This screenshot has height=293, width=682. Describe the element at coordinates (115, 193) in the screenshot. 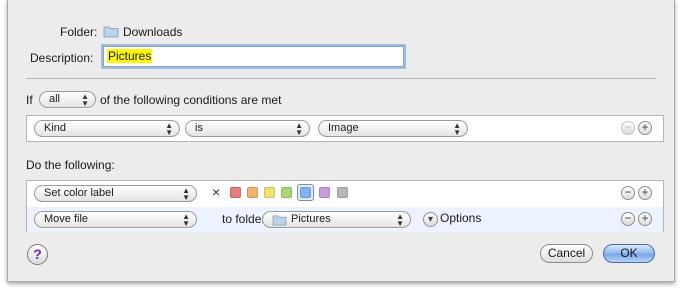

I see `action-select-1: Set color label ▲ ▼` at that location.